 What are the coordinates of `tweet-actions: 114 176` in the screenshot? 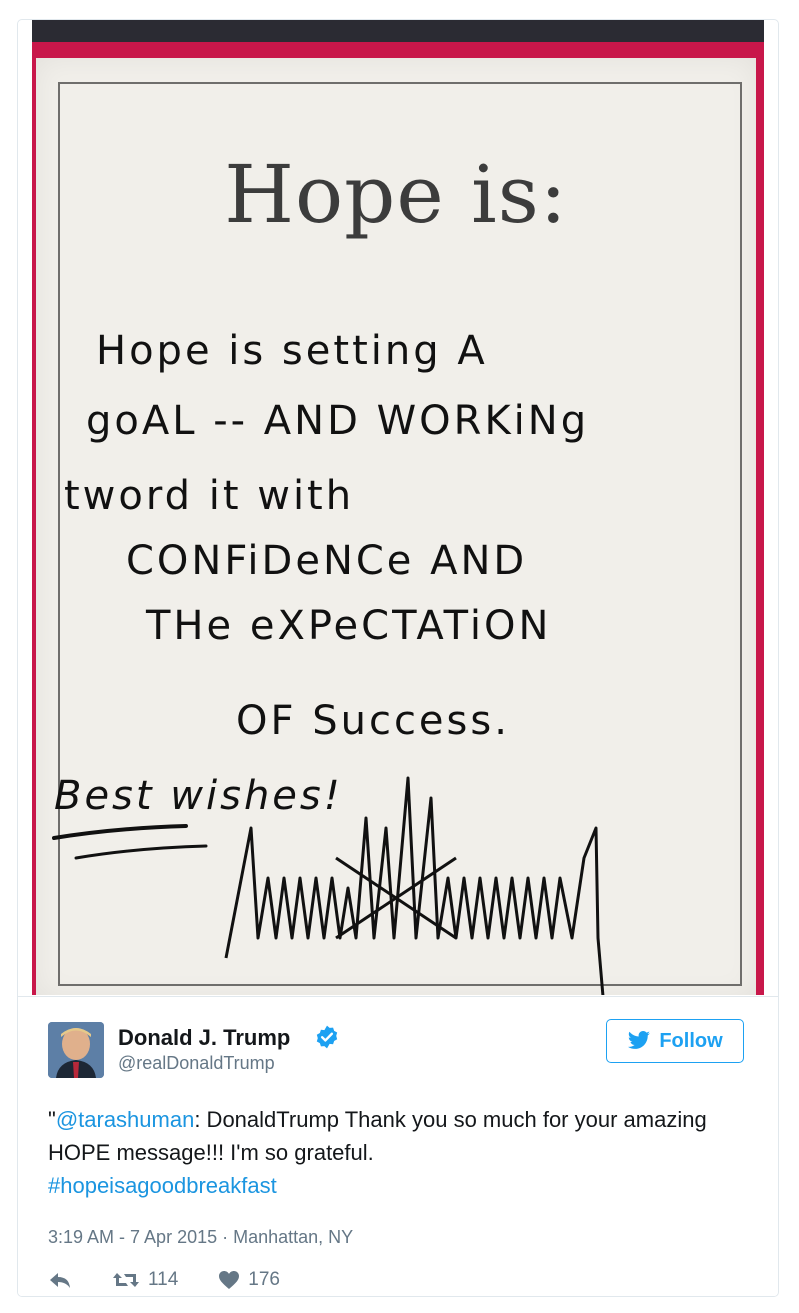 It's located at (184, 1280).